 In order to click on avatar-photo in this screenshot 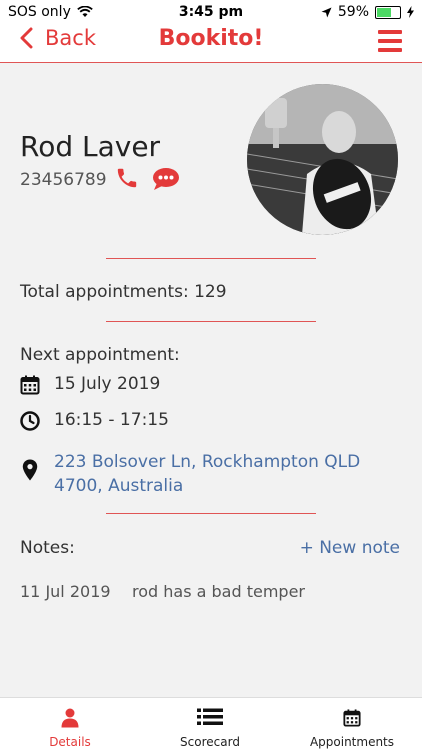, I will do `click(322, 159)`.